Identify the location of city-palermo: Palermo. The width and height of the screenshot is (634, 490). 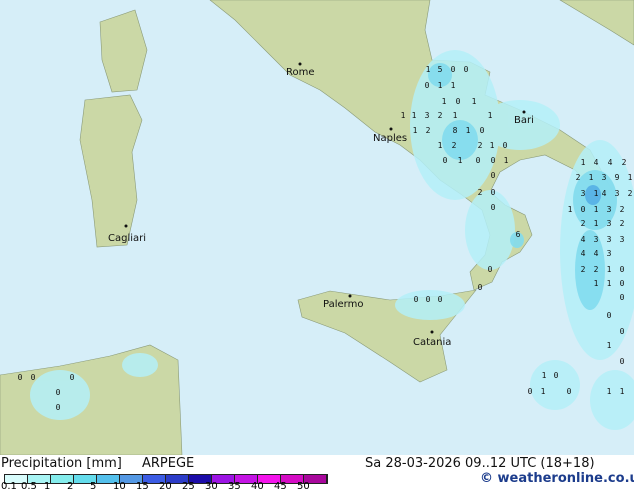
(343, 304).